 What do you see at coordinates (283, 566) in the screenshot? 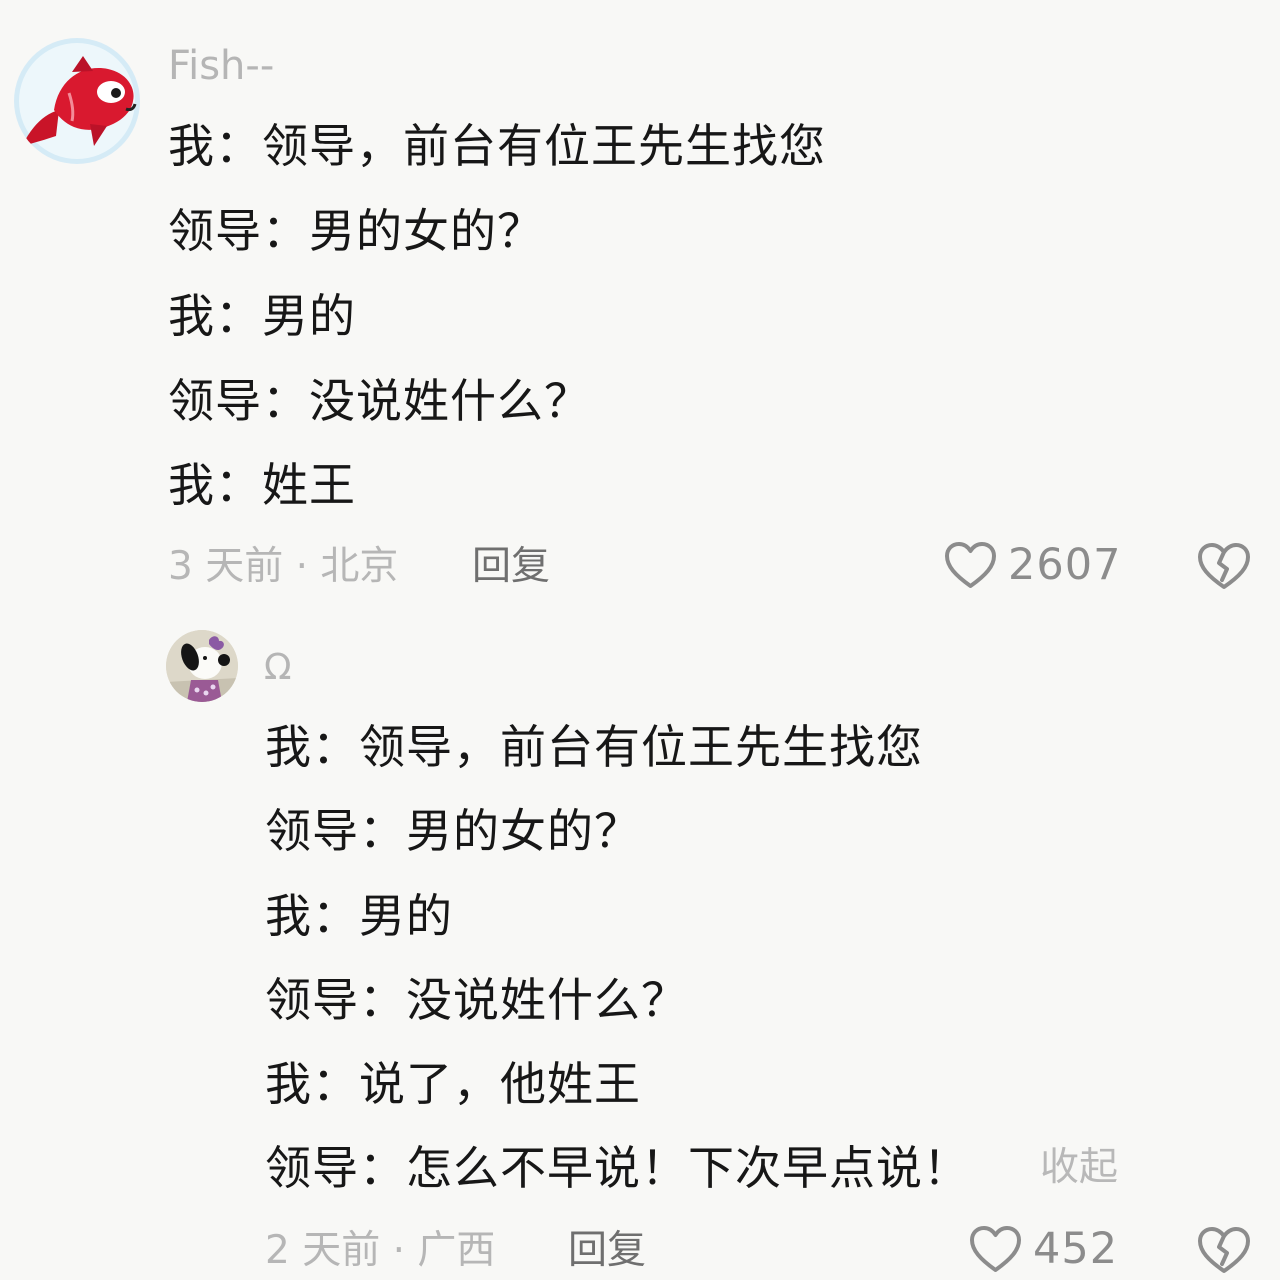
I see `comment-meta: 3 天前 · 北京` at bounding box center [283, 566].